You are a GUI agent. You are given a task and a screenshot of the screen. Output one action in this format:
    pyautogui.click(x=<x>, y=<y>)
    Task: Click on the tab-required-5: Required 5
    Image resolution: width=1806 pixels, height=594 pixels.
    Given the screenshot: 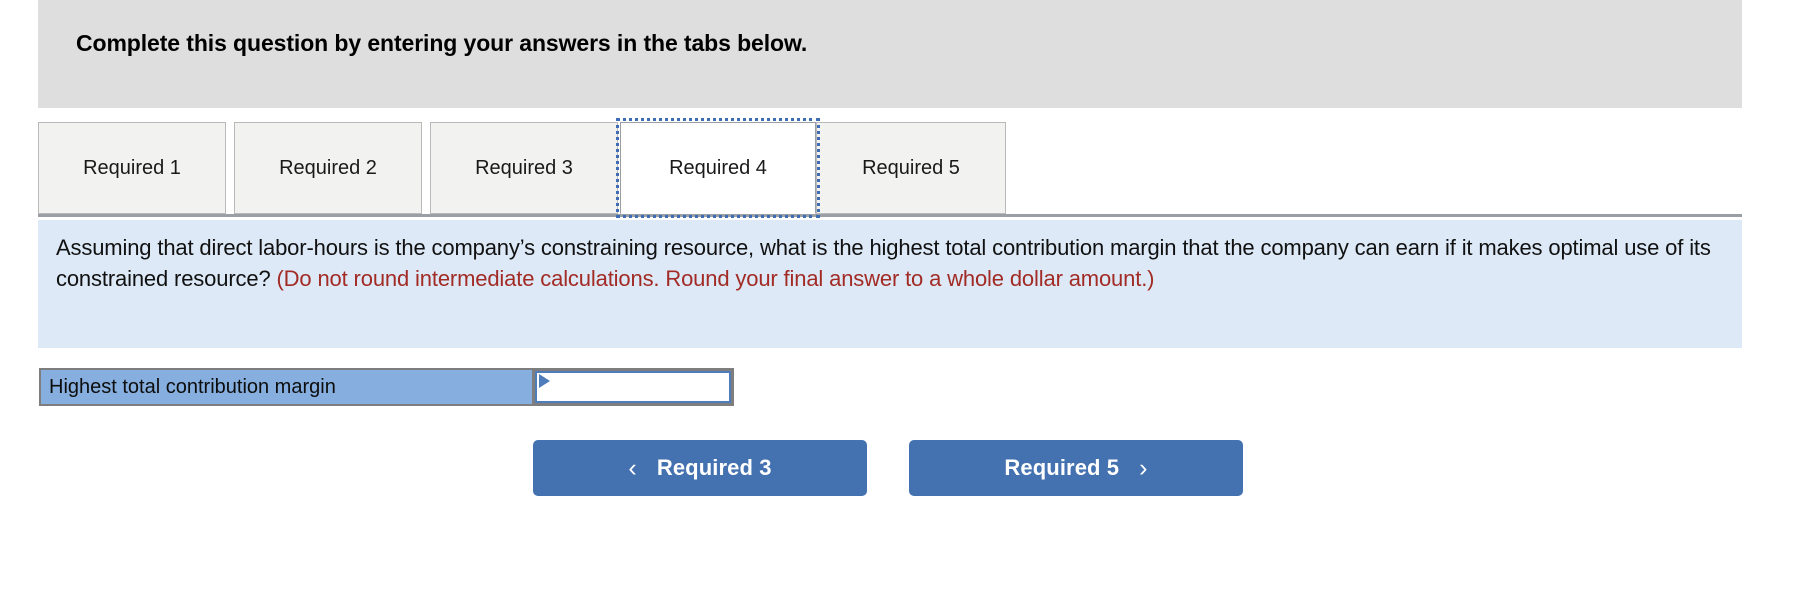 What is the action you would take?
    pyautogui.click(x=911, y=168)
    